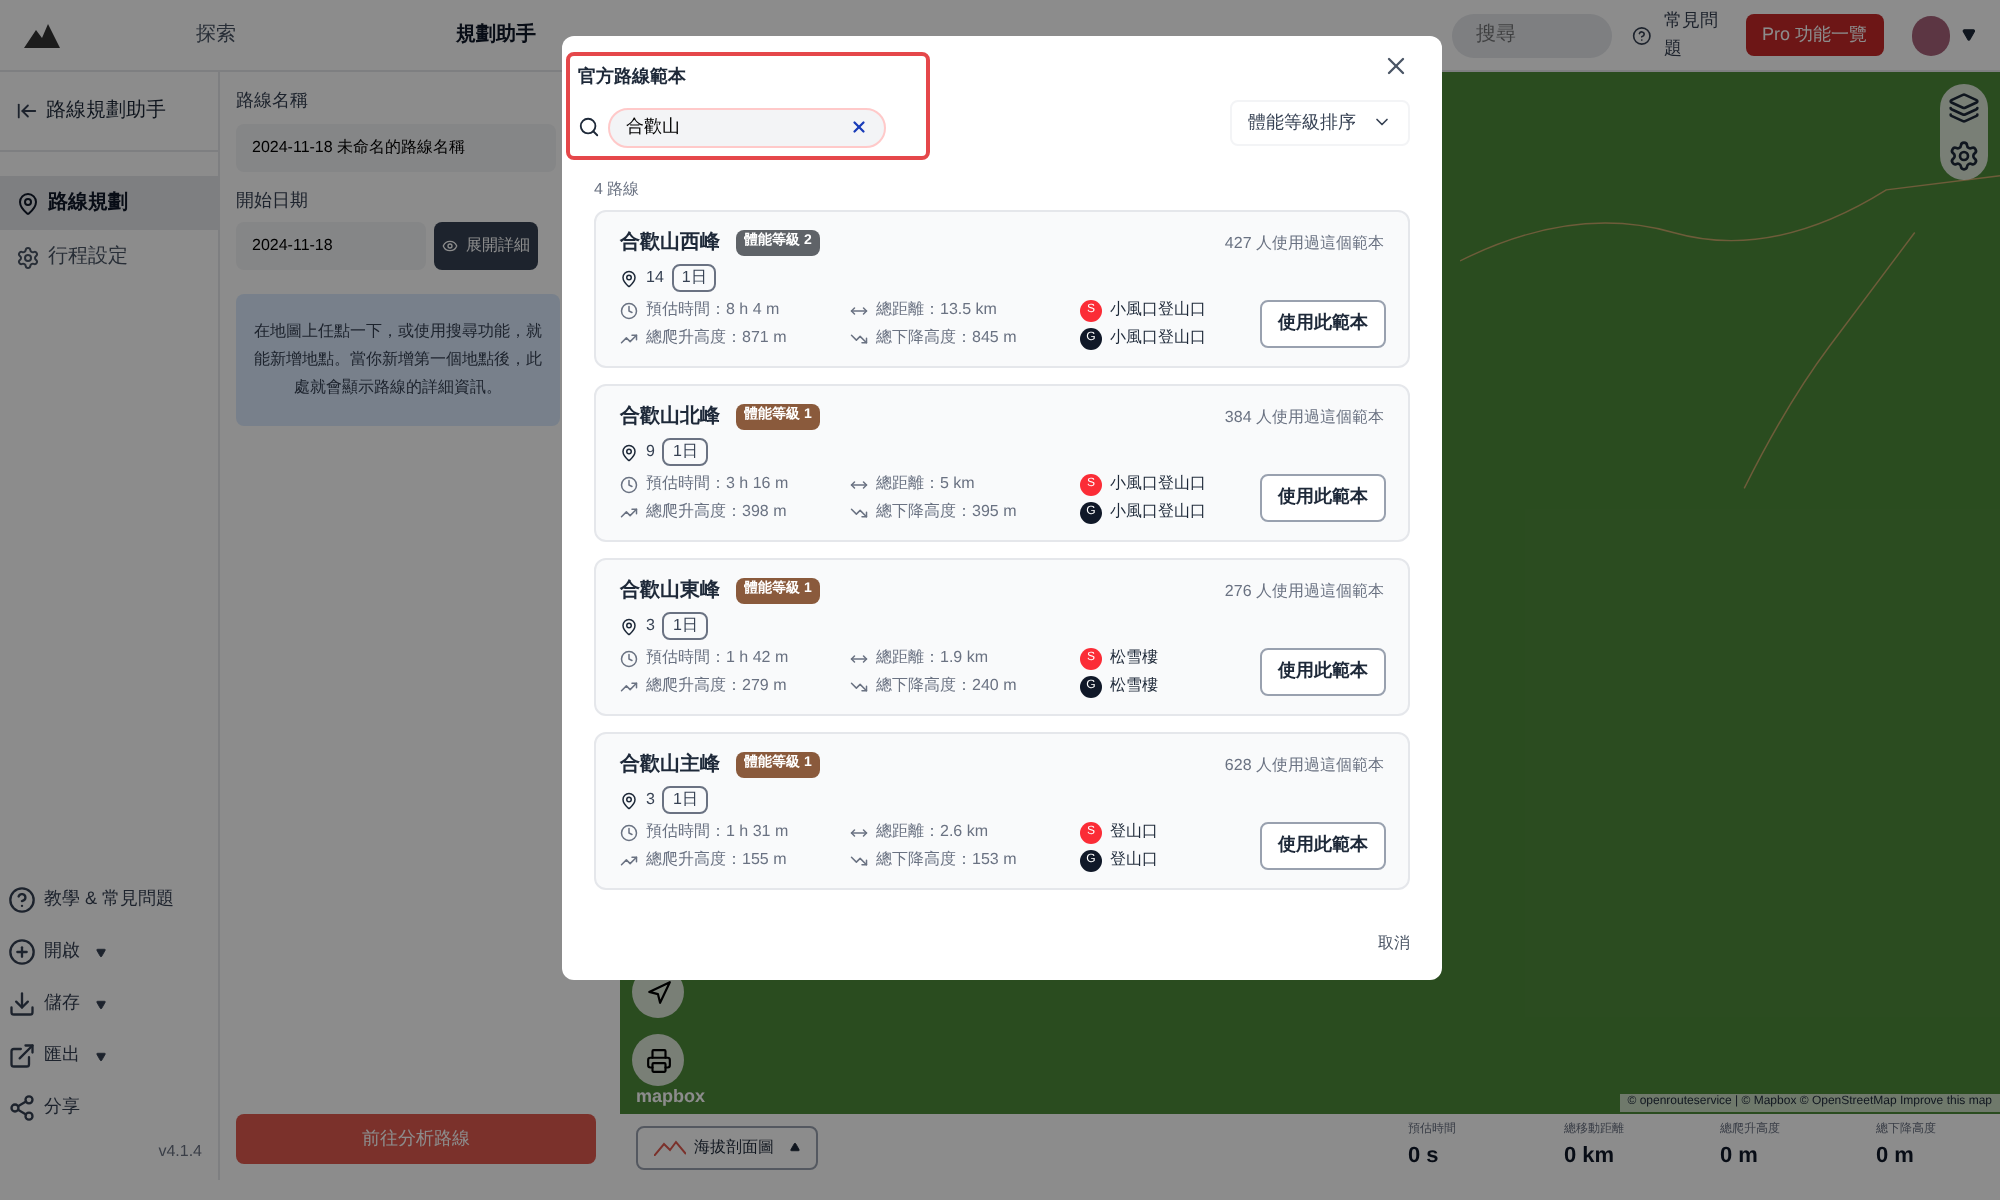 The height and width of the screenshot is (1200, 2000). Describe the element at coordinates (22, 1004) in the screenshot. I see `download-icon` at that location.